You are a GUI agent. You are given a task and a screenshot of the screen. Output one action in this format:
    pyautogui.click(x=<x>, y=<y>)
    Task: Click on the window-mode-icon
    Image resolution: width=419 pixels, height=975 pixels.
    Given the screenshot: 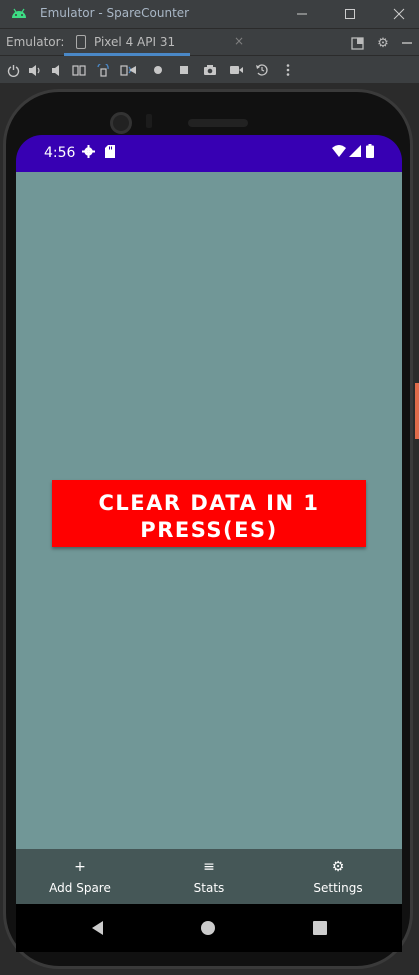 What is the action you would take?
    pyautogui.click(x=357, y=43)
    